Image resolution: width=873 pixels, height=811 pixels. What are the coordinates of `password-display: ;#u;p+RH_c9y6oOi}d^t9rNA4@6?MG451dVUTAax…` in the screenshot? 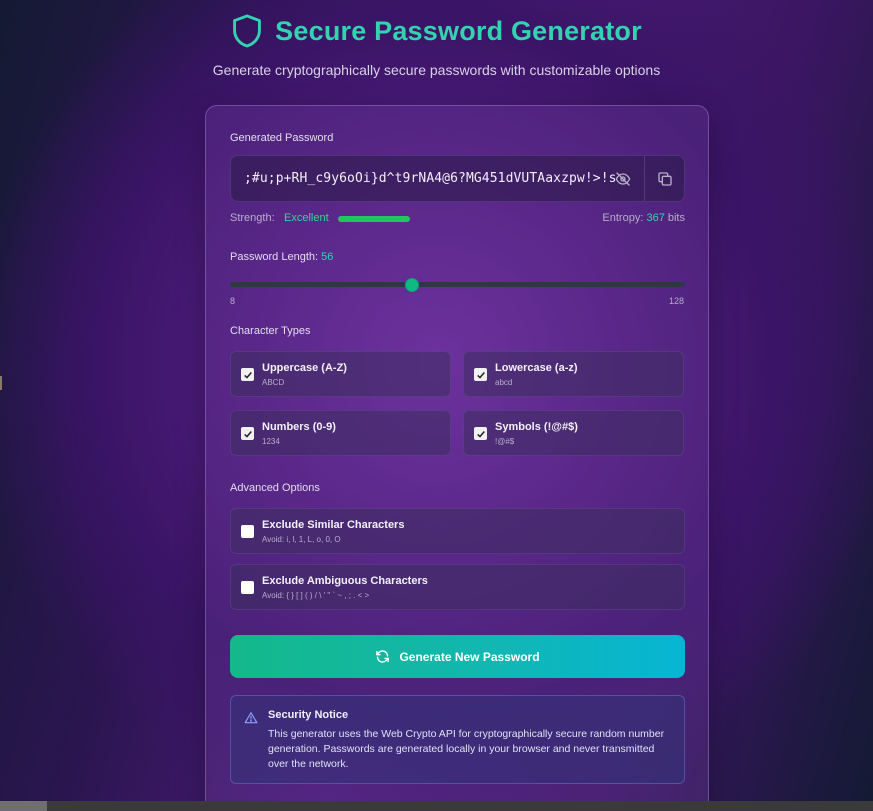 It's located at (457, 178).